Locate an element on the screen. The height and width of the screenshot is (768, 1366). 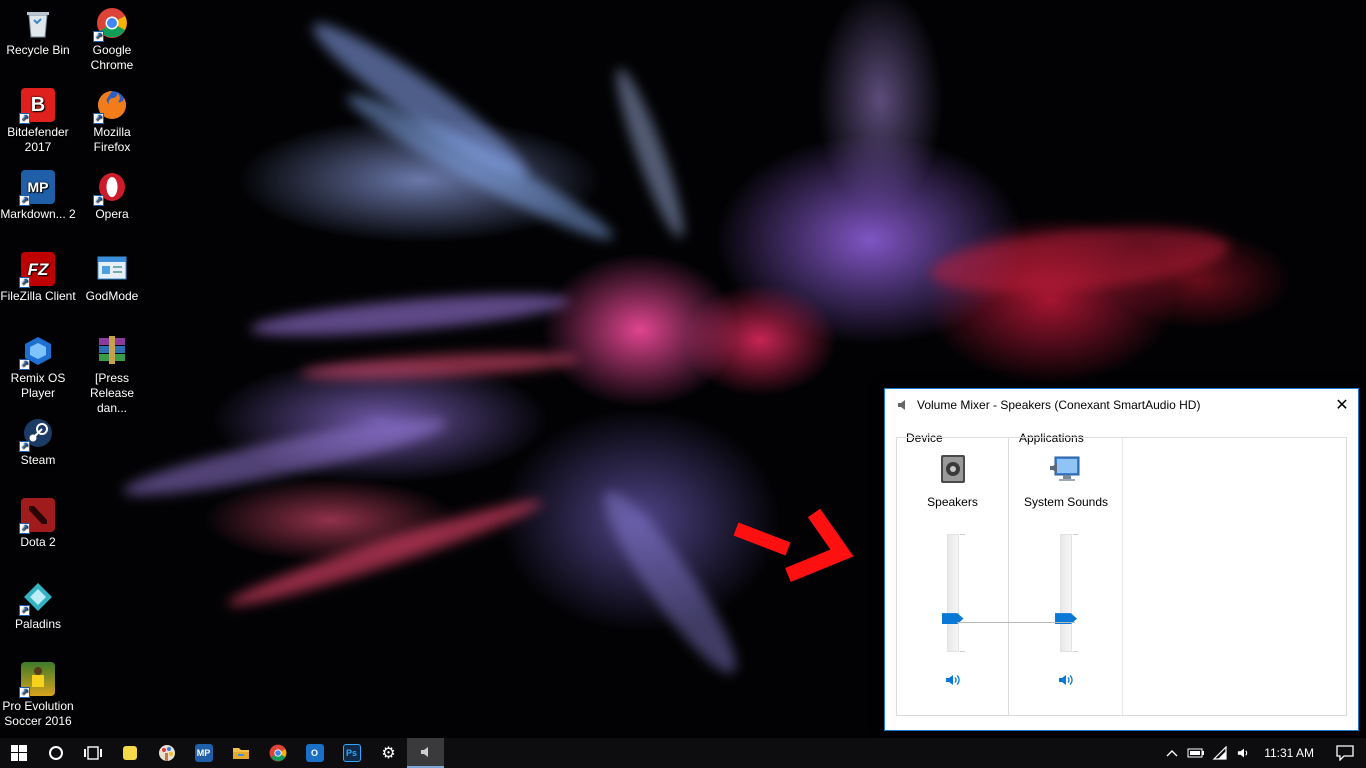
desktop-icon-filezilla: FZ ↗ FileZilla Client is located at coordinates (38, 278).